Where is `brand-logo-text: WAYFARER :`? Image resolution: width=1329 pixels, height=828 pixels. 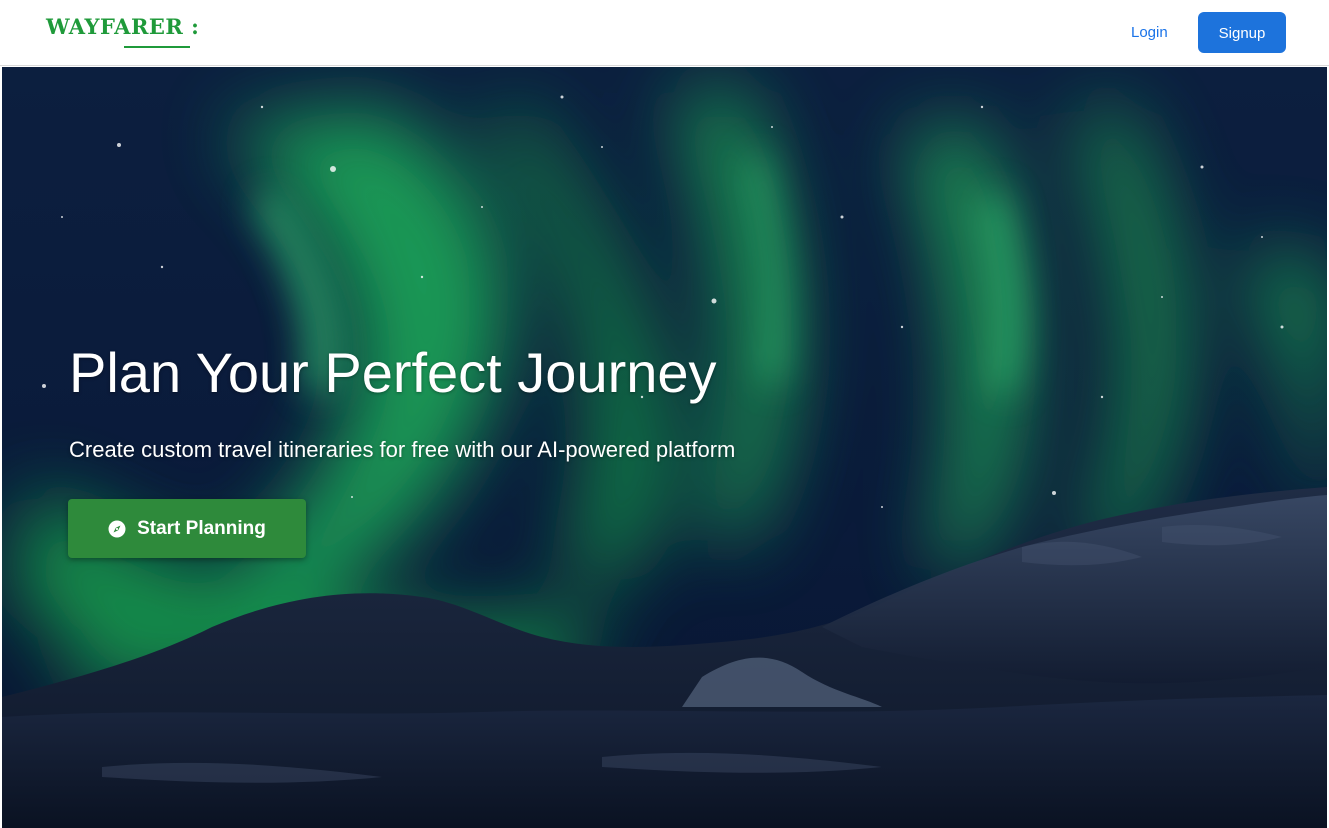
brand-logo-text: WAYFARER : is located at coordinates (123, 26).